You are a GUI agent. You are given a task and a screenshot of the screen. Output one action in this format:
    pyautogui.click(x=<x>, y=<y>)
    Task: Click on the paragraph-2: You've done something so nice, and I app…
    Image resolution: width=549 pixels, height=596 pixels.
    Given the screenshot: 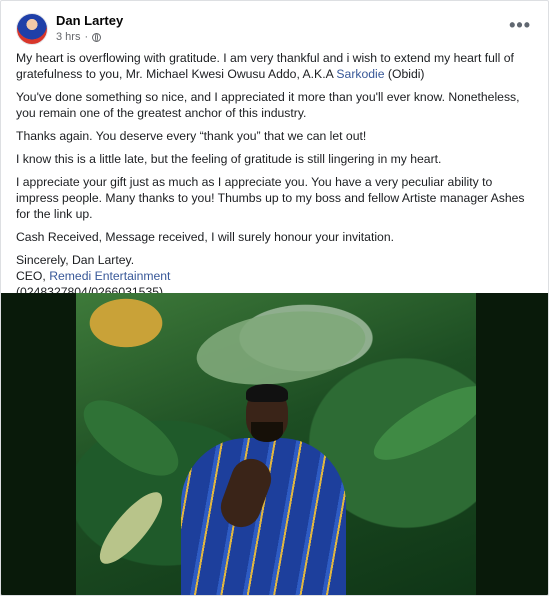 What is the action you would take?
    pyautogui.click(x=268, y=105)
    